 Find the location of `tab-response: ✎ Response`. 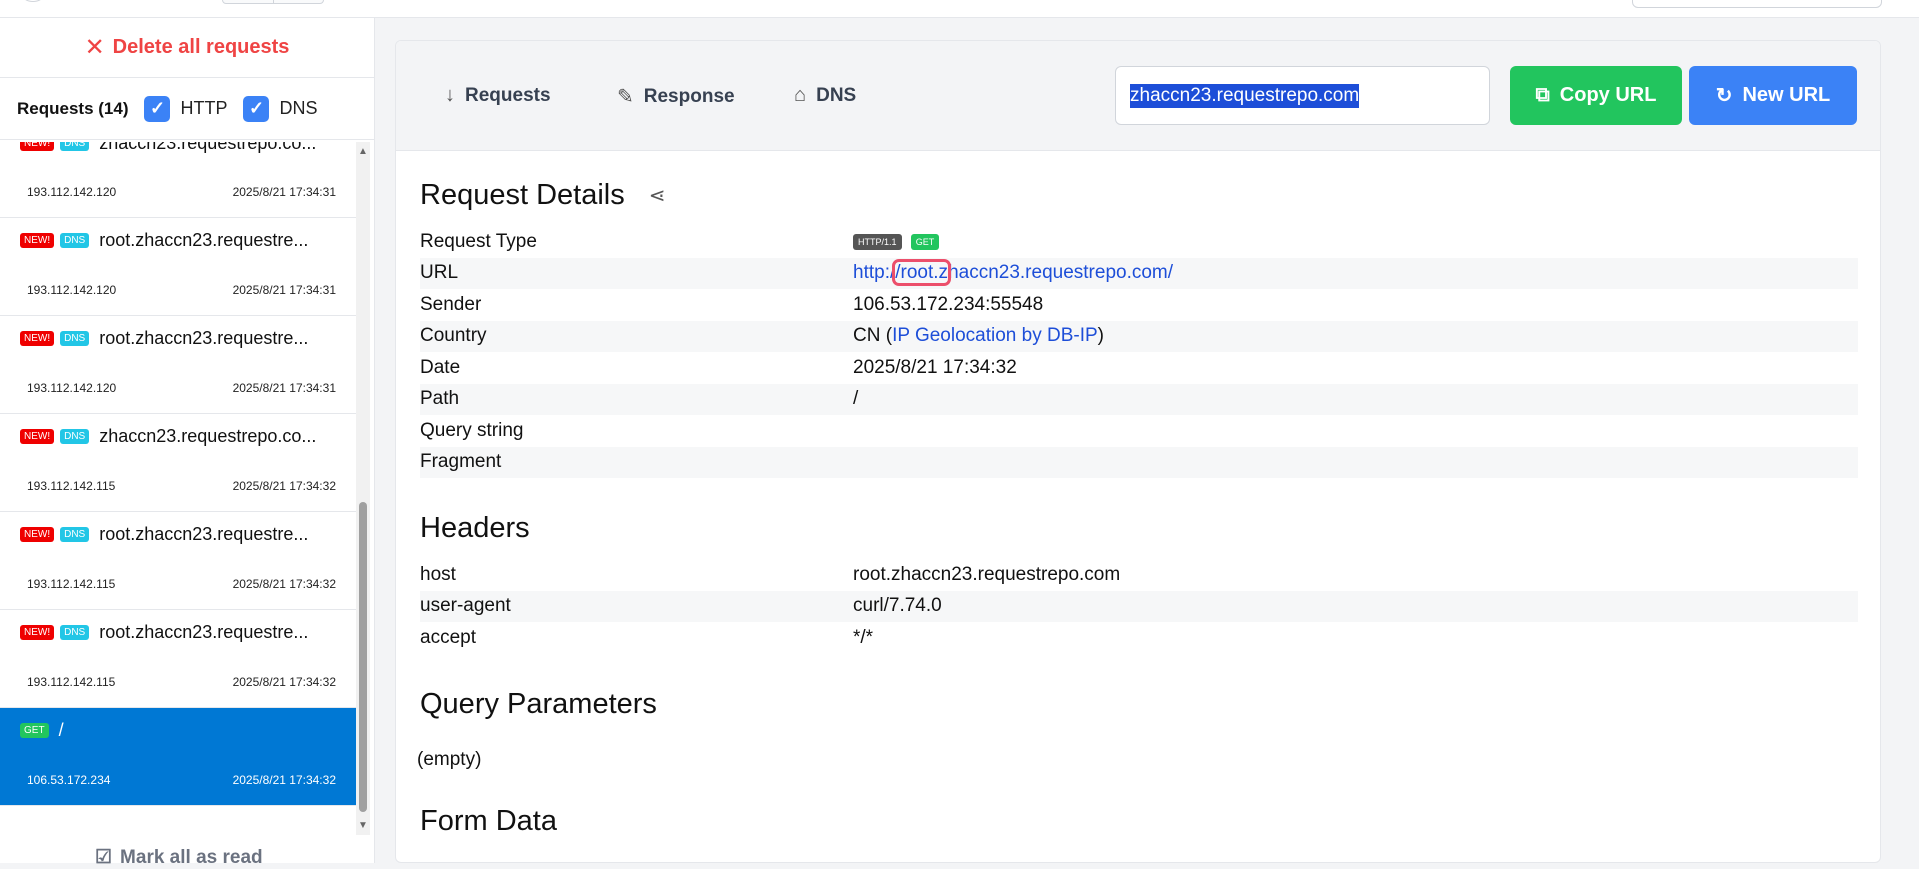

tab-response: ✎ Response is located at coordinates (676, 96).